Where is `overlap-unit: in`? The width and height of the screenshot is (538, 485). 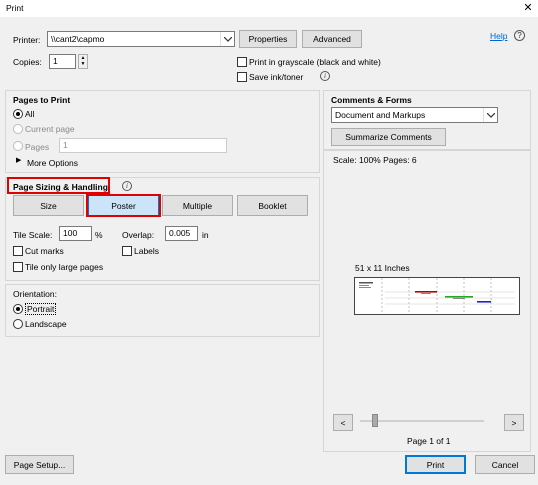 overlap-unit: in is located at coordinates (205, 235).